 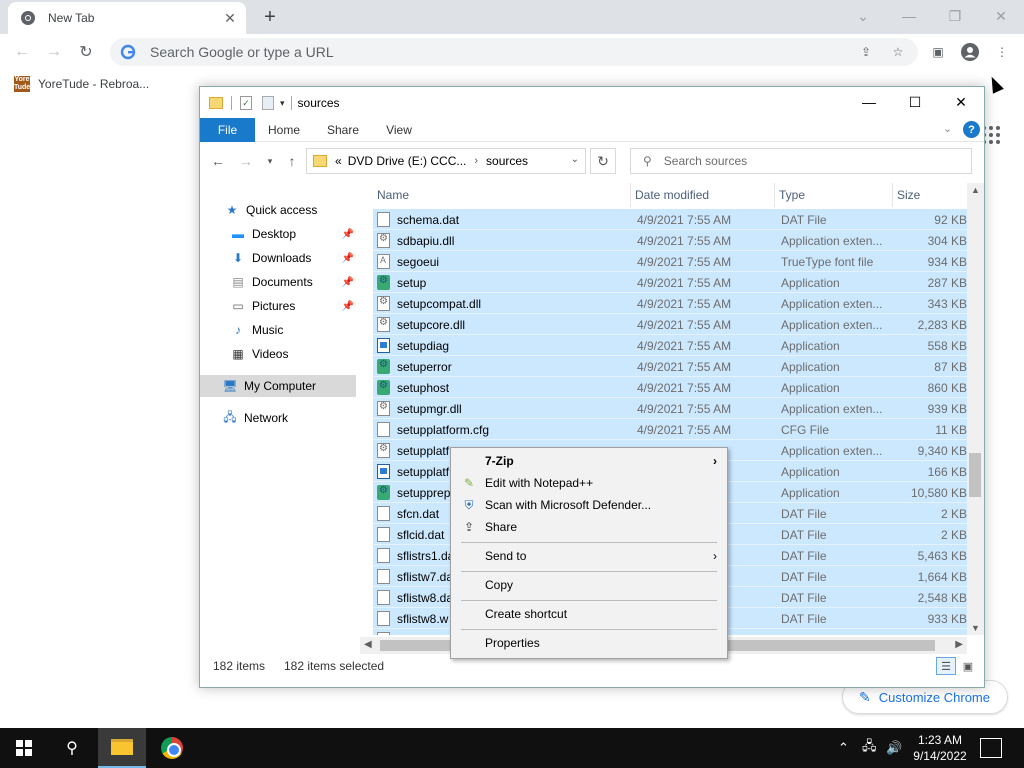 What do you see at coordinates (127, 18) in the screenshot?
I see `tab-new-tab: New Tab ✕` at bounding box center [127, 18].